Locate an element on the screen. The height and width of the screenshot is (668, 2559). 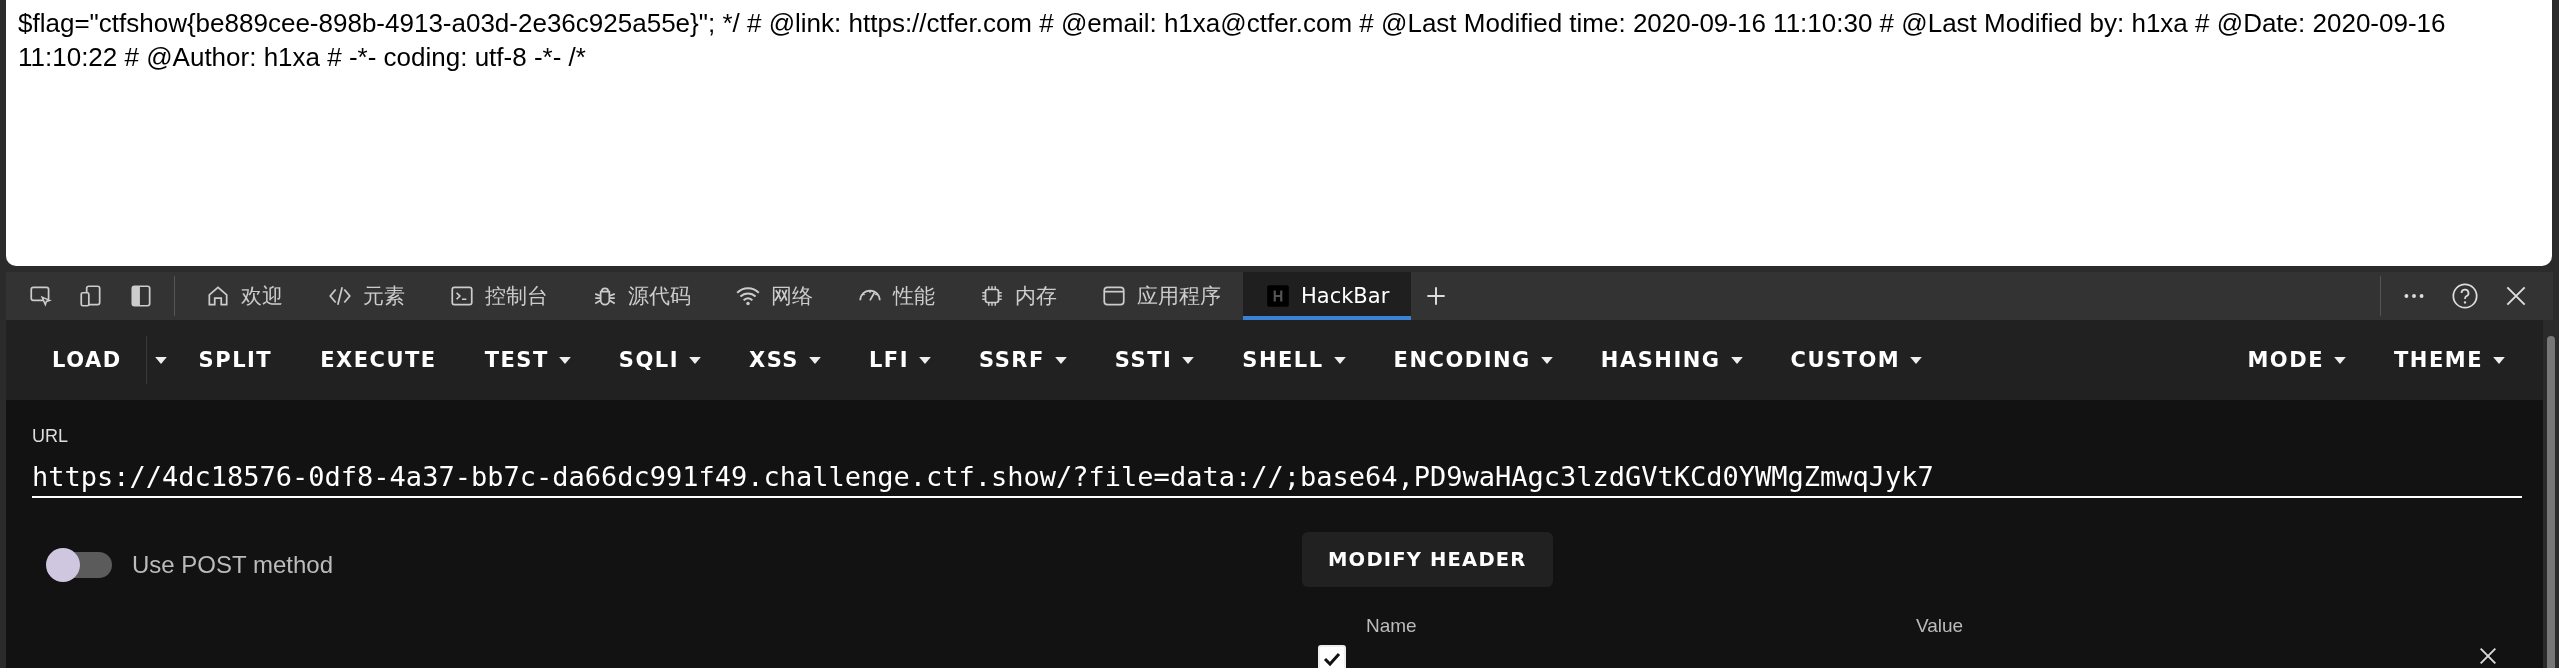
post-method-label: Use POST method is located at coordinates (232, 565).